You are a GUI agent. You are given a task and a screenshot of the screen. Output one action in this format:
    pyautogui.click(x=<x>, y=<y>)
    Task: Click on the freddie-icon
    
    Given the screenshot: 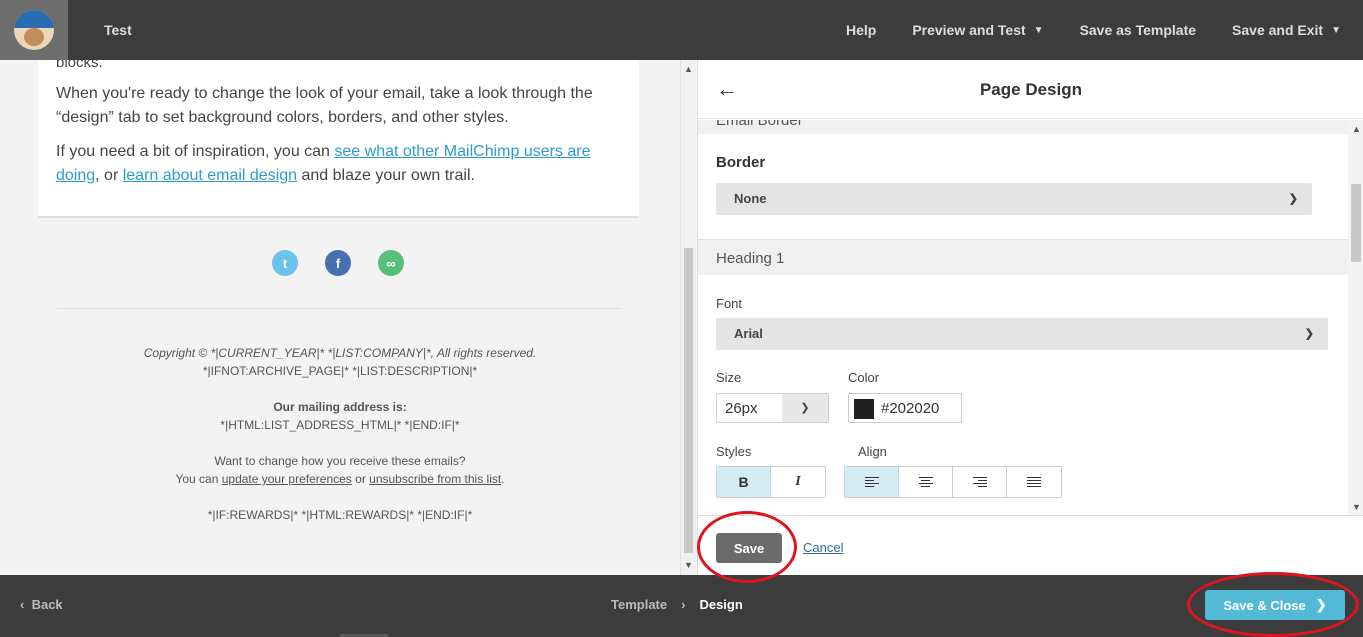 What is the action you would take?
    pyautogui.click(x=34, y=30)
    